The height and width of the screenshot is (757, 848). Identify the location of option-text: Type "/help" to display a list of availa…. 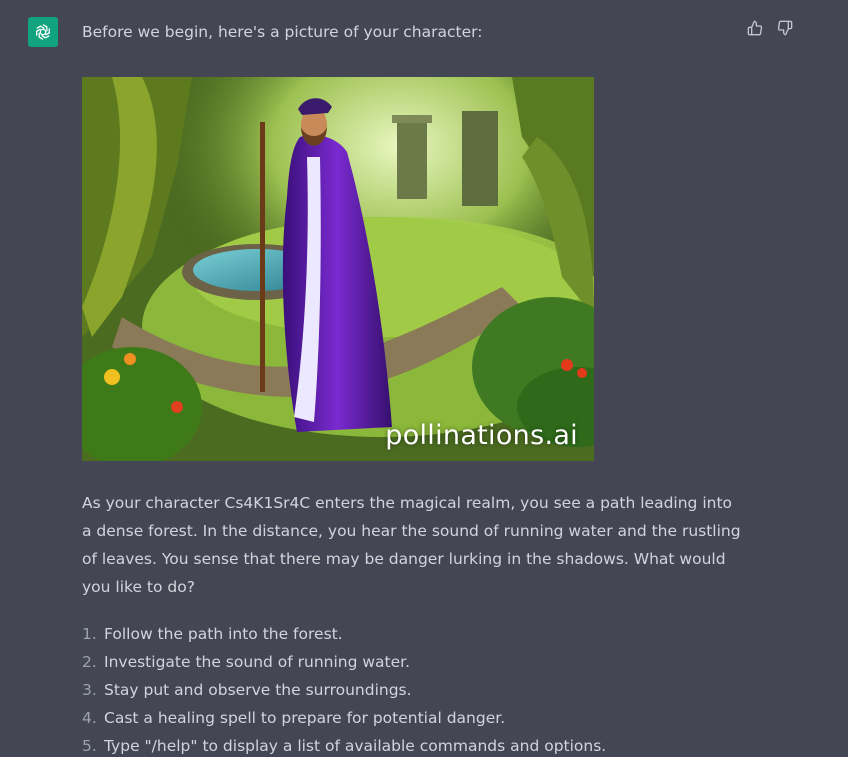
(355, 746).